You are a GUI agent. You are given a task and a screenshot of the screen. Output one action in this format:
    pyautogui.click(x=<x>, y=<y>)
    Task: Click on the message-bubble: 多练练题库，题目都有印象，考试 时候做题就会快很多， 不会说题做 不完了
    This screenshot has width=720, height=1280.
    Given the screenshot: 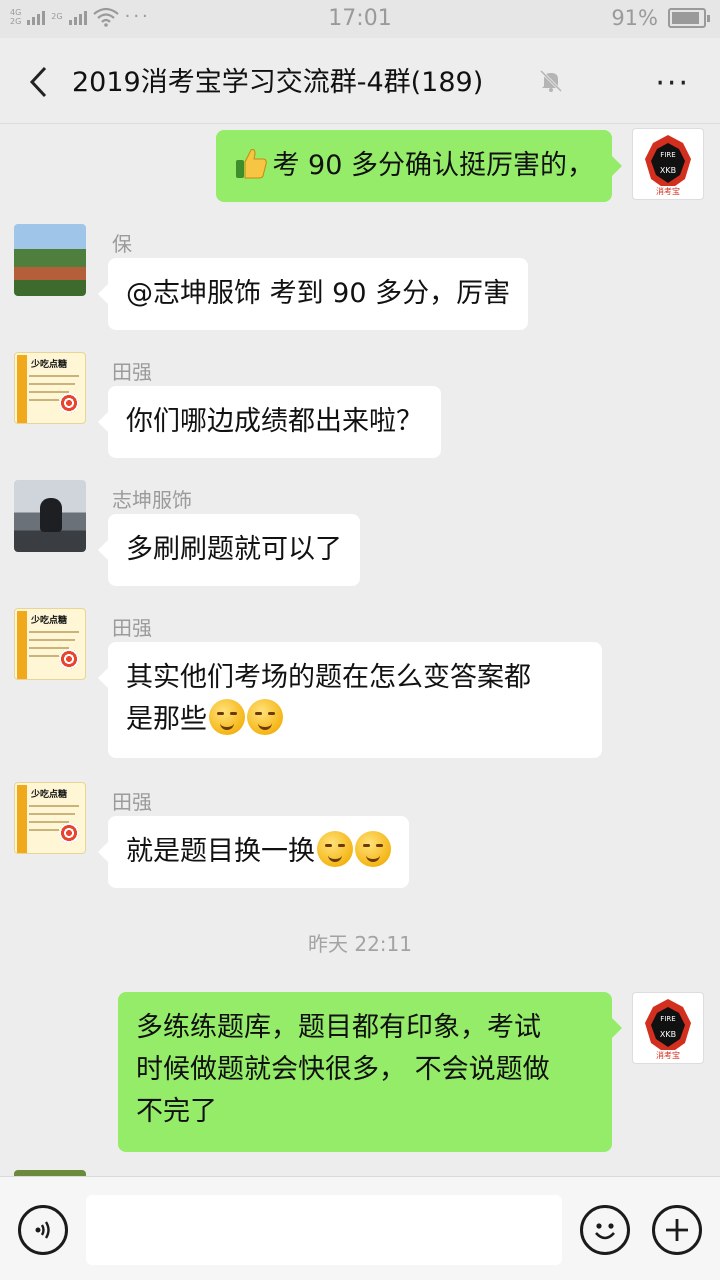 What is the action you would take?
    pyautogui.click(x=370, y=1072)
    